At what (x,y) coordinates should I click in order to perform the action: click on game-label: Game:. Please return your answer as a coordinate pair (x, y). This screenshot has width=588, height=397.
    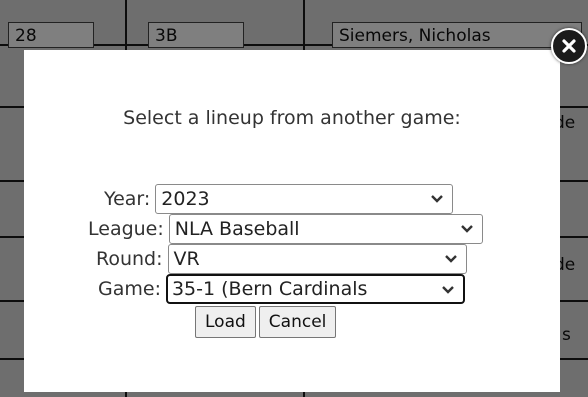
    Looking at the image, I should click on (129, 289).